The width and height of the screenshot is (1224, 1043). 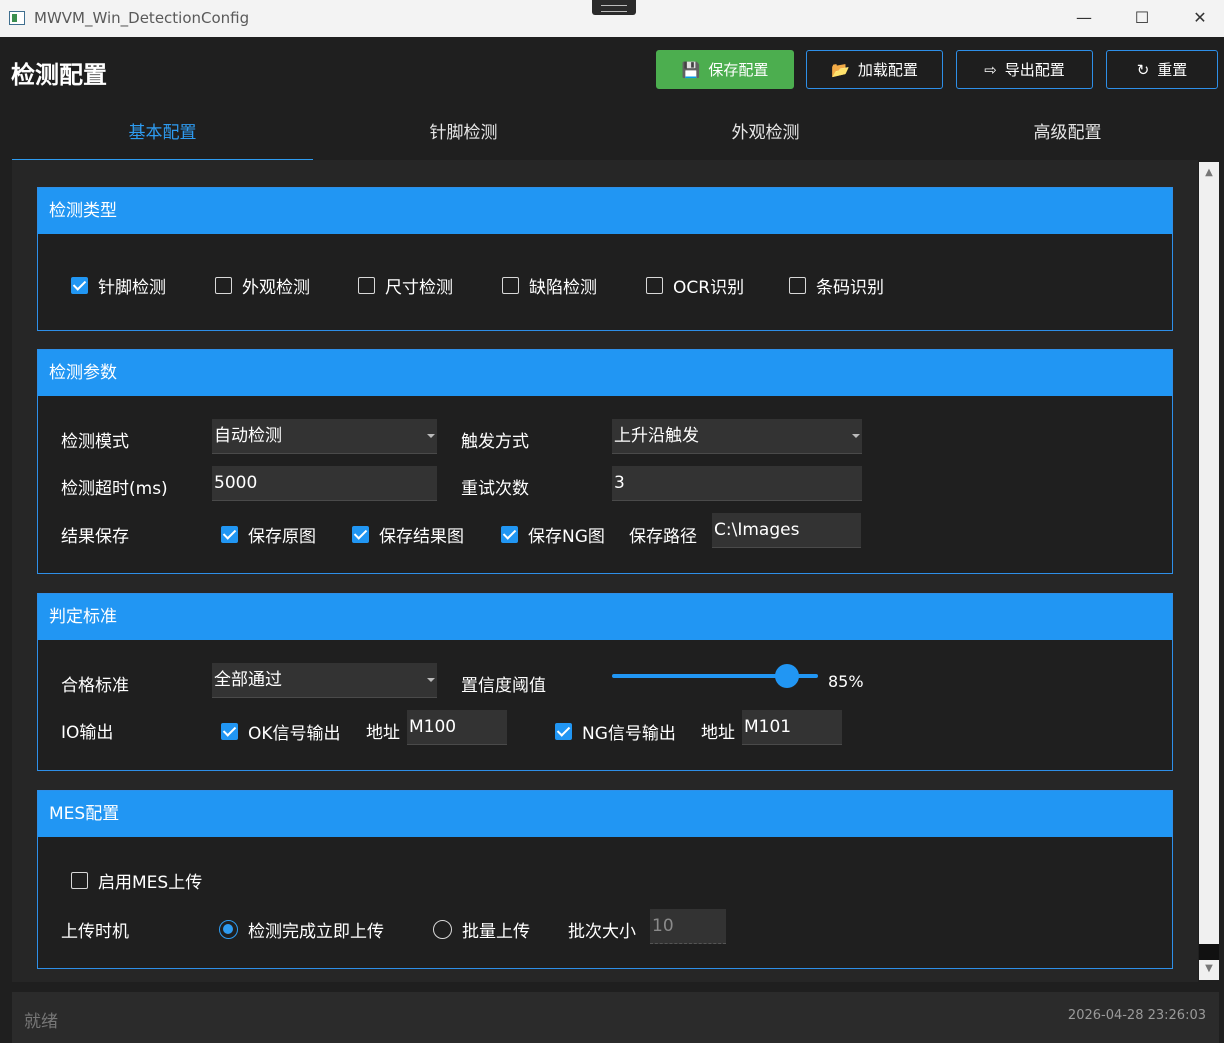 What do you see at coordinates (1209, 173) in the screenshot?
I see `scroll-up-icon: ▲` at bounding box center [1209, 173].